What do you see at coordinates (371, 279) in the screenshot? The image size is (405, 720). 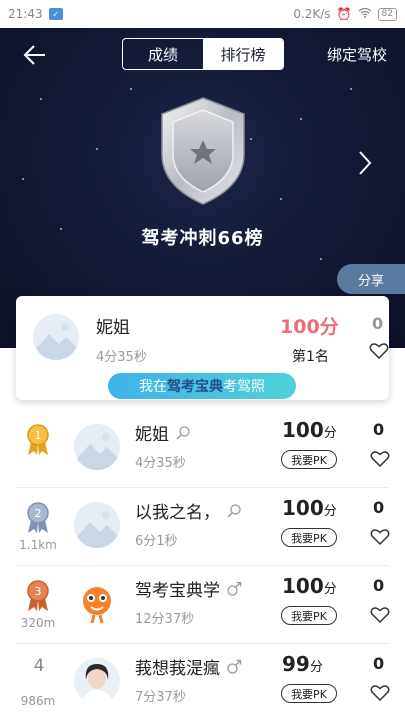 I see `share-button: 分享` at bounding box center [371, 279].